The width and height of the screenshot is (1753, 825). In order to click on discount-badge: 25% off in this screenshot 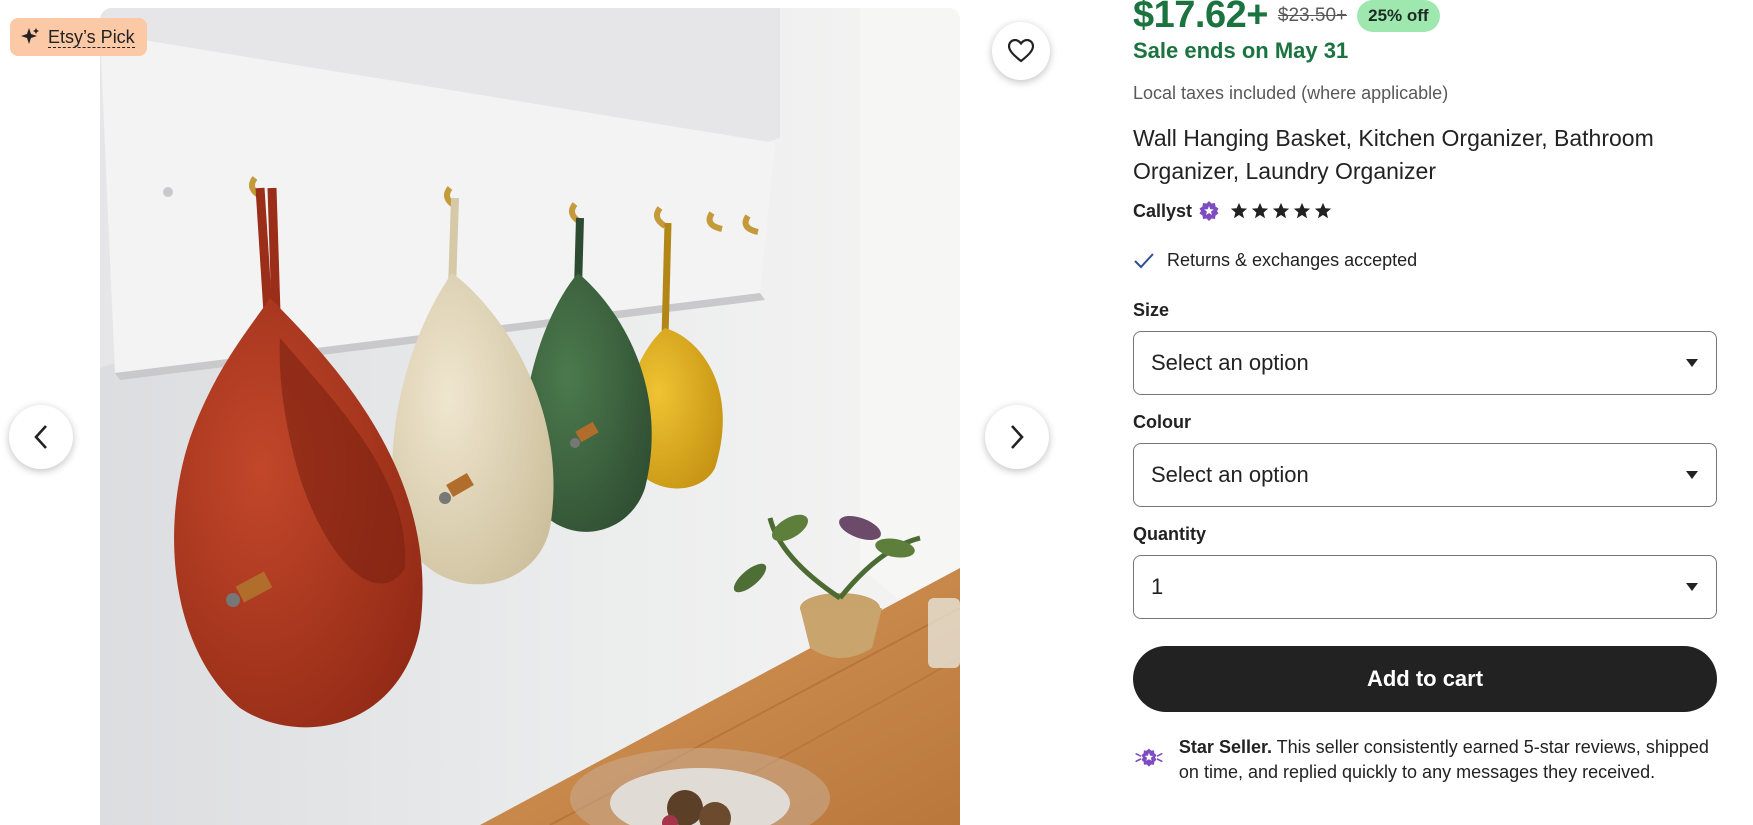, I will do `click(1398, 16)`.